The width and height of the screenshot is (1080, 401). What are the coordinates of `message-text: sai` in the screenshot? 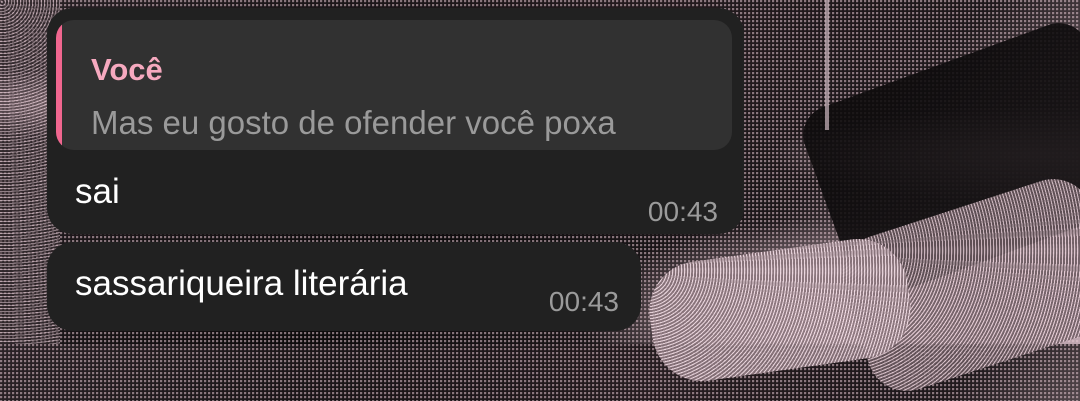 It's located at (97, 191).